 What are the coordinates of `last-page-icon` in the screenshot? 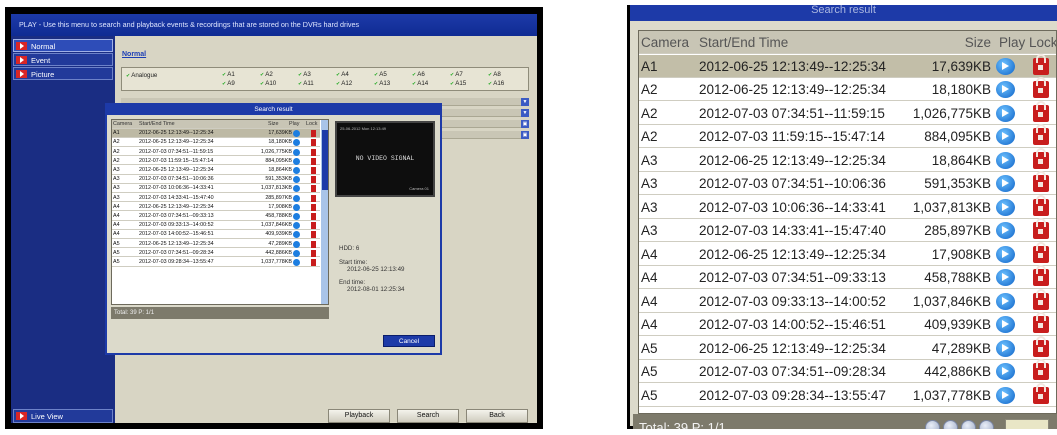 It's located at (986, 424).